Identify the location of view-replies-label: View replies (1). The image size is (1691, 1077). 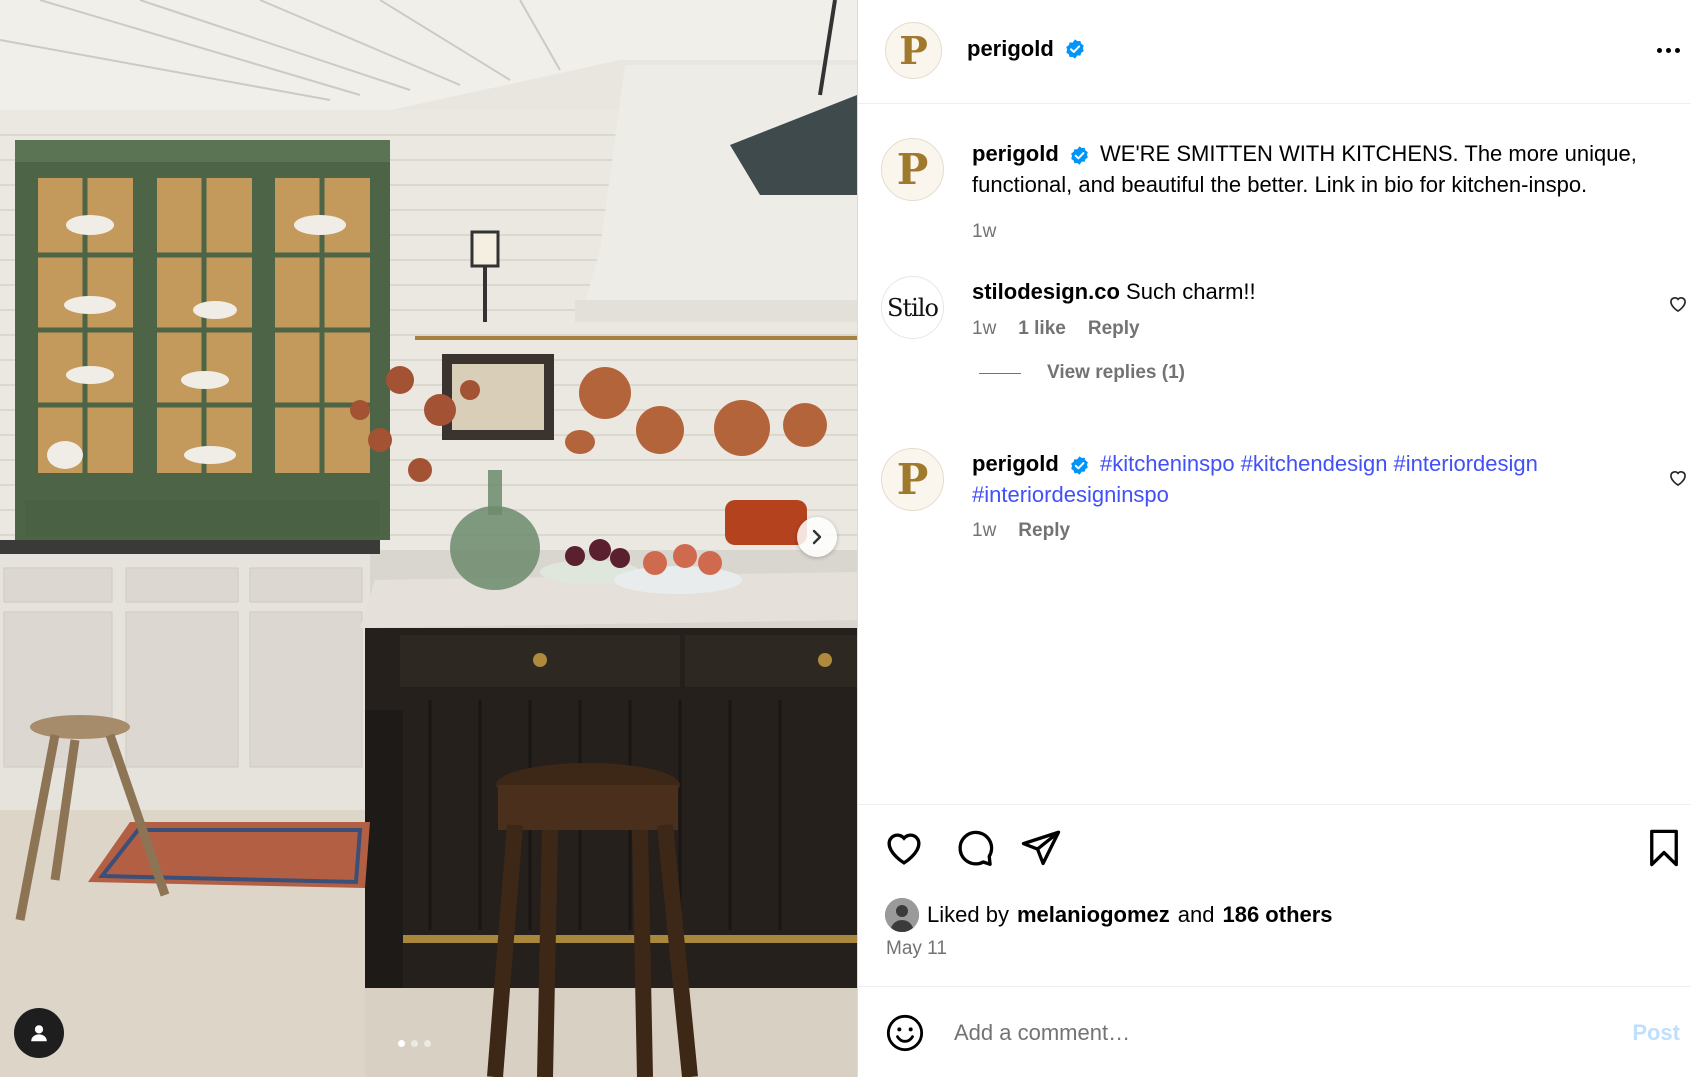
(1116, 372).